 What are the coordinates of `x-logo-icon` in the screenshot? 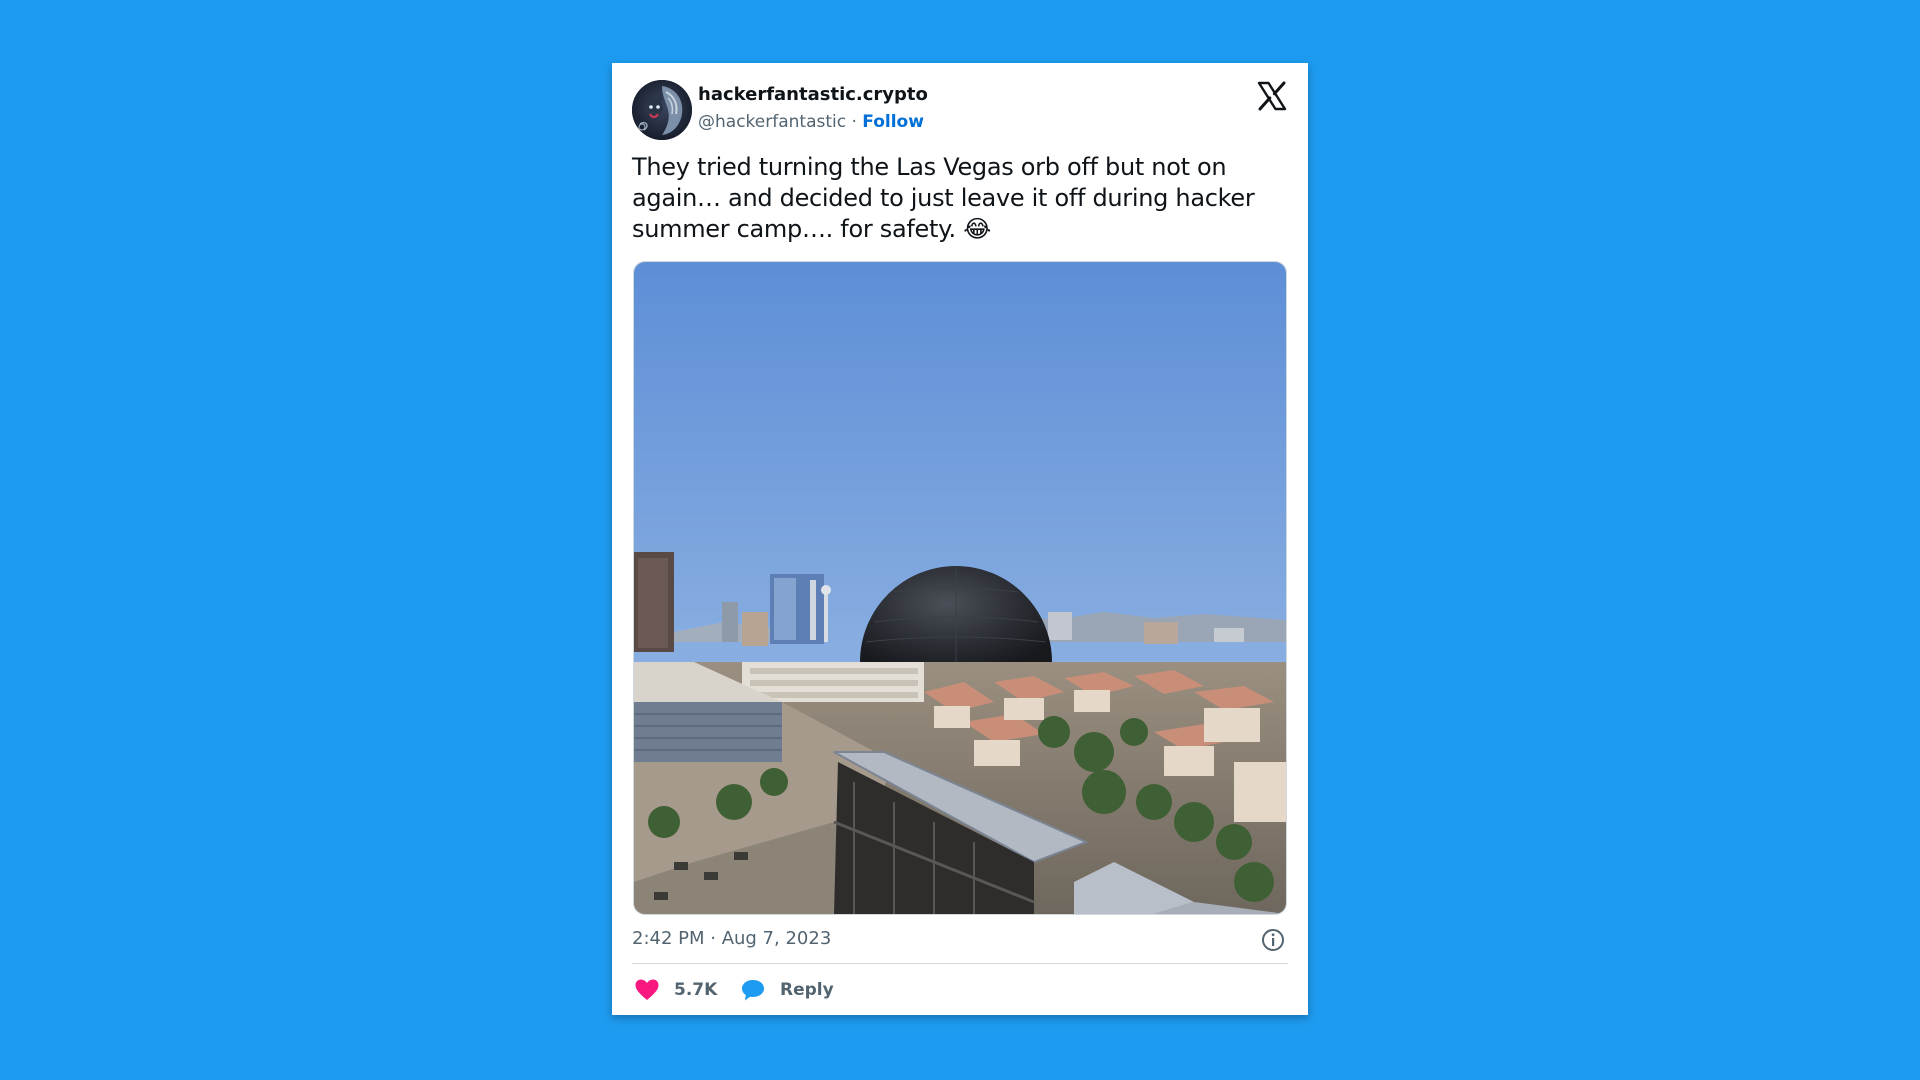 It's located at (1272, 96).